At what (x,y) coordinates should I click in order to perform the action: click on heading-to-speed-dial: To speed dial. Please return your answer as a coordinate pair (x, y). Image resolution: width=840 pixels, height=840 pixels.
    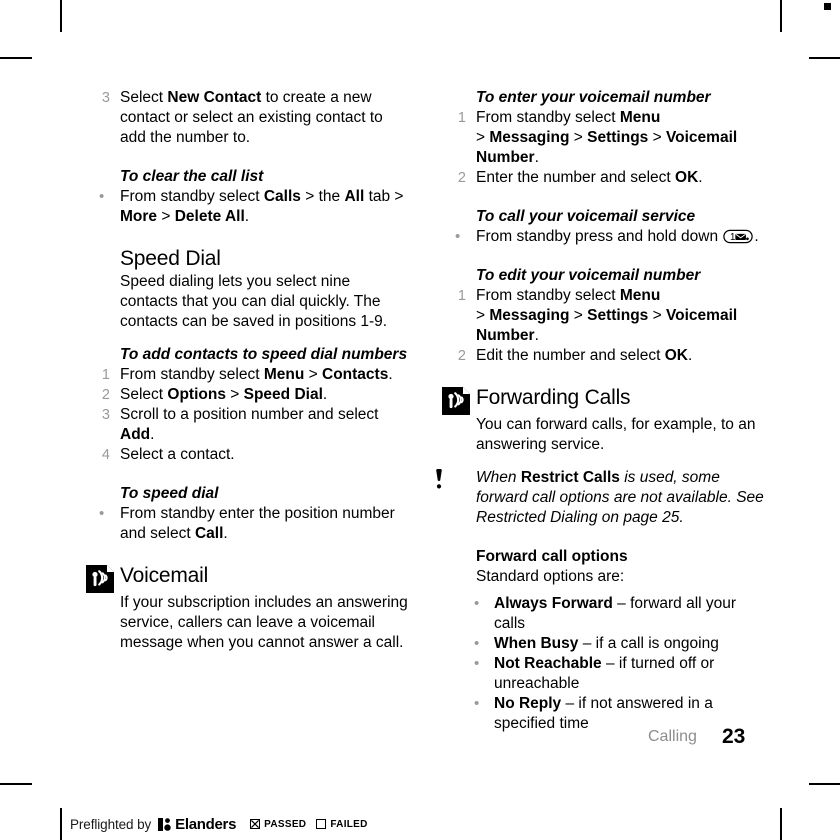
    Looking at the image, I should click on (169, 493).